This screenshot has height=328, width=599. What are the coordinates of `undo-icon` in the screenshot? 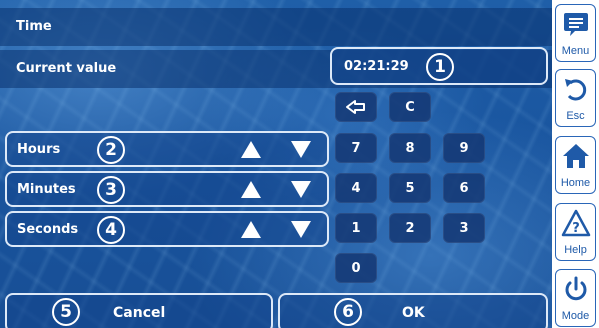 It's located at (575, 90).